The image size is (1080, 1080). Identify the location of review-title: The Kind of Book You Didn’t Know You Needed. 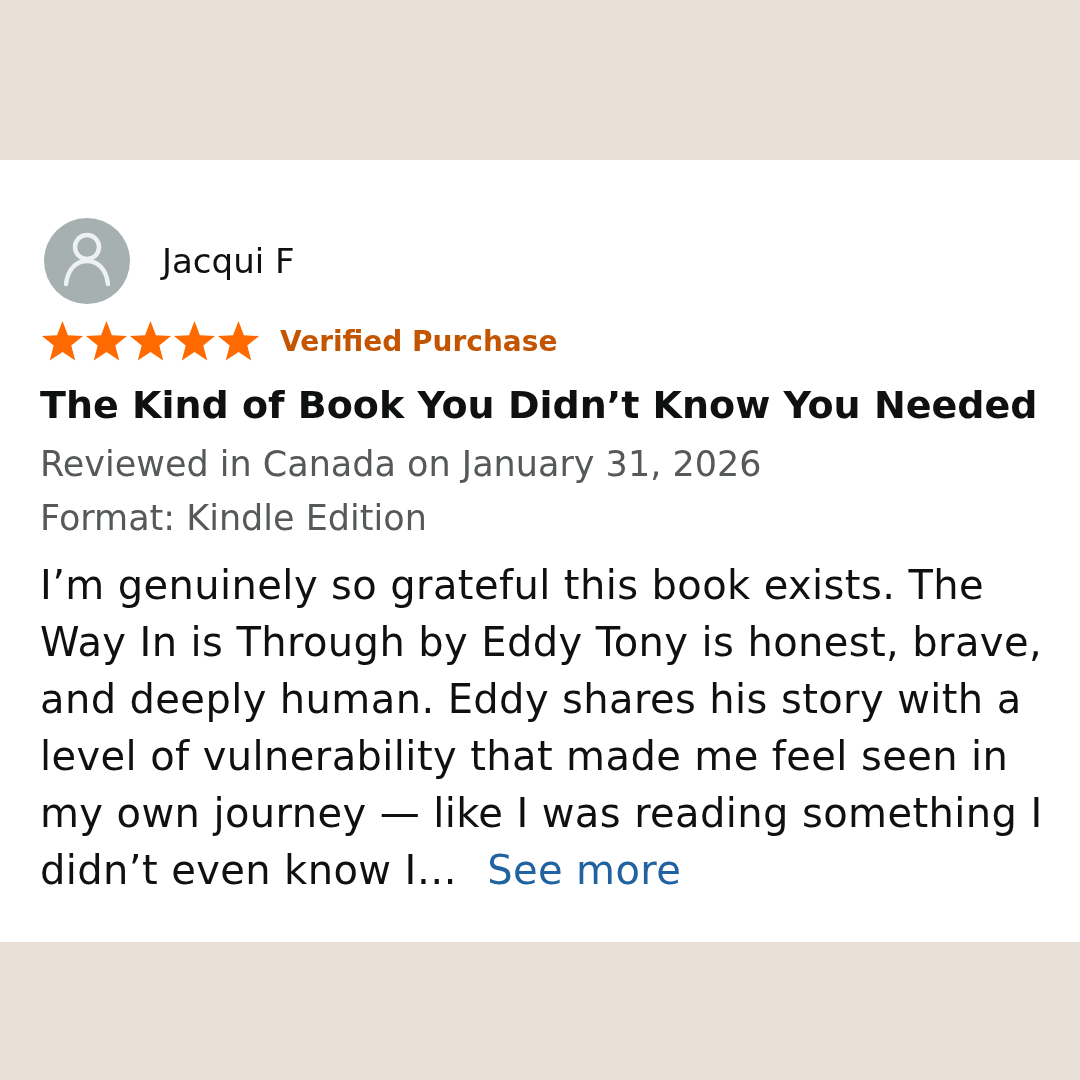
(539, 405).